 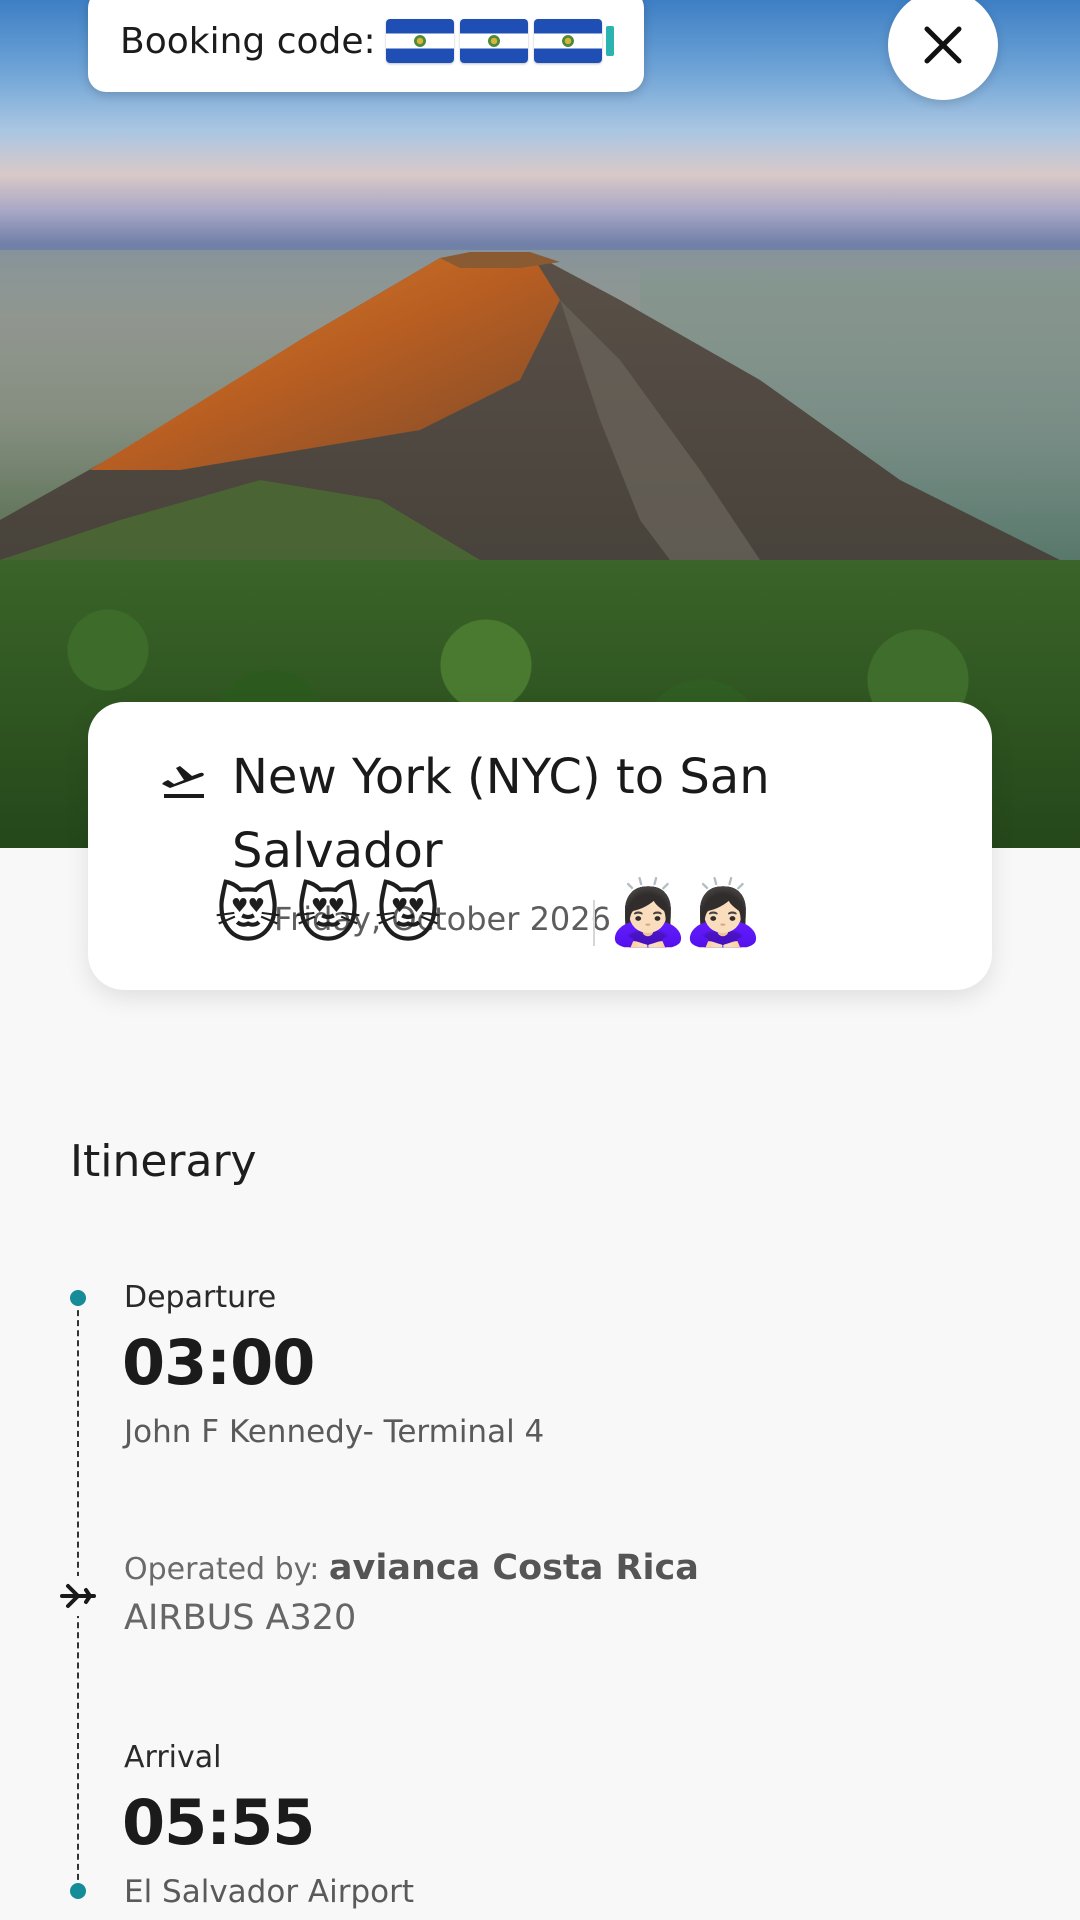 I want to click on departure-place: John F Kennedy- Terminal 4, so click(x=334, y=1432).